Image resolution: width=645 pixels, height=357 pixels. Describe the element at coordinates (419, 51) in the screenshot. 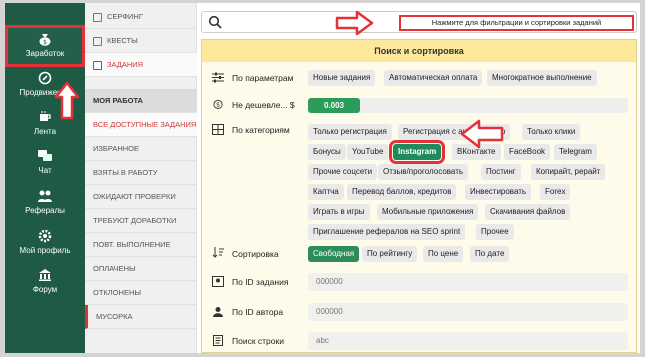

I see `panel-title: Поиск и сортировка` at that location.